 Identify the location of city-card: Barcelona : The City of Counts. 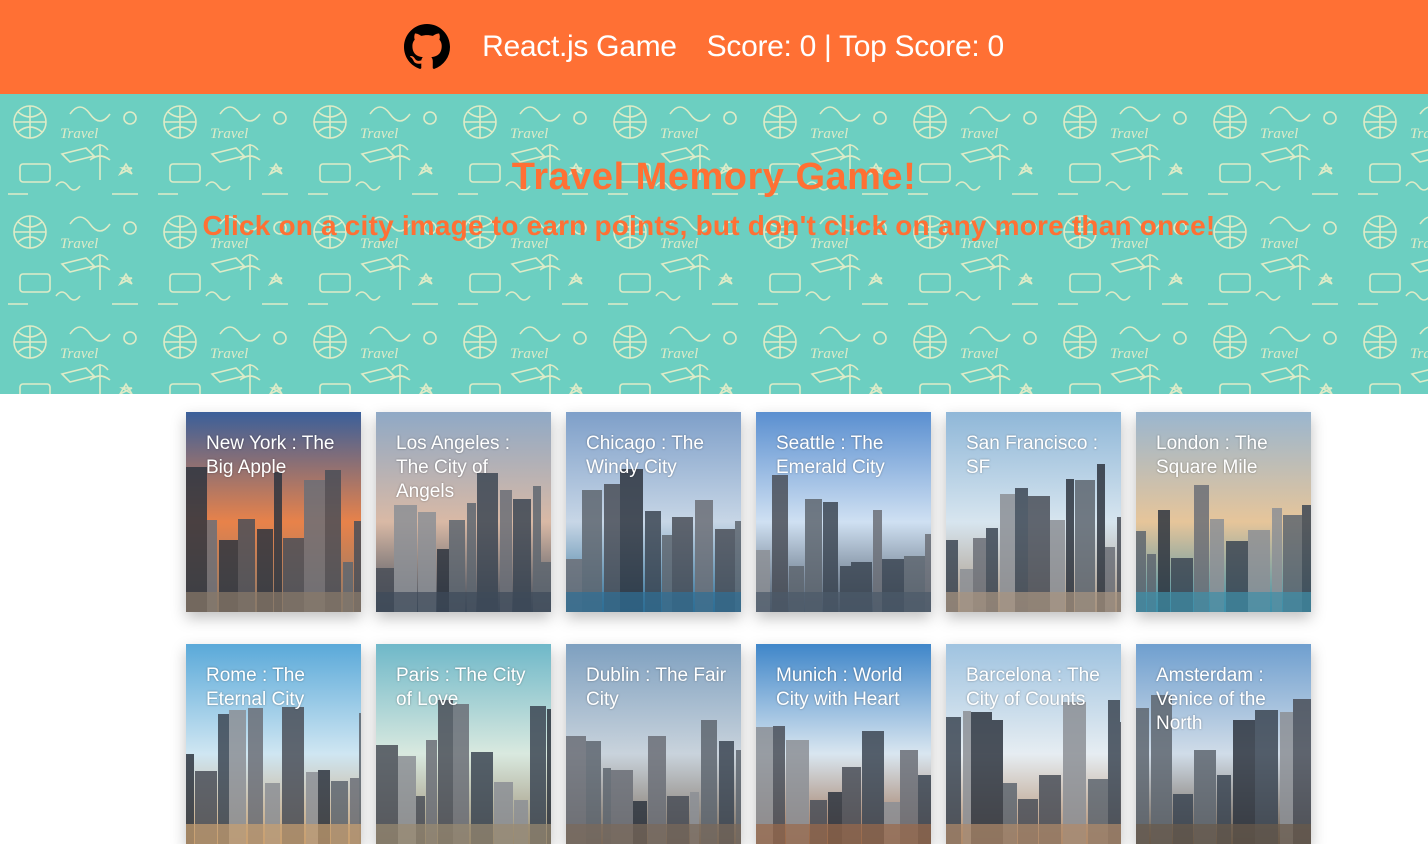
(1033, 744).